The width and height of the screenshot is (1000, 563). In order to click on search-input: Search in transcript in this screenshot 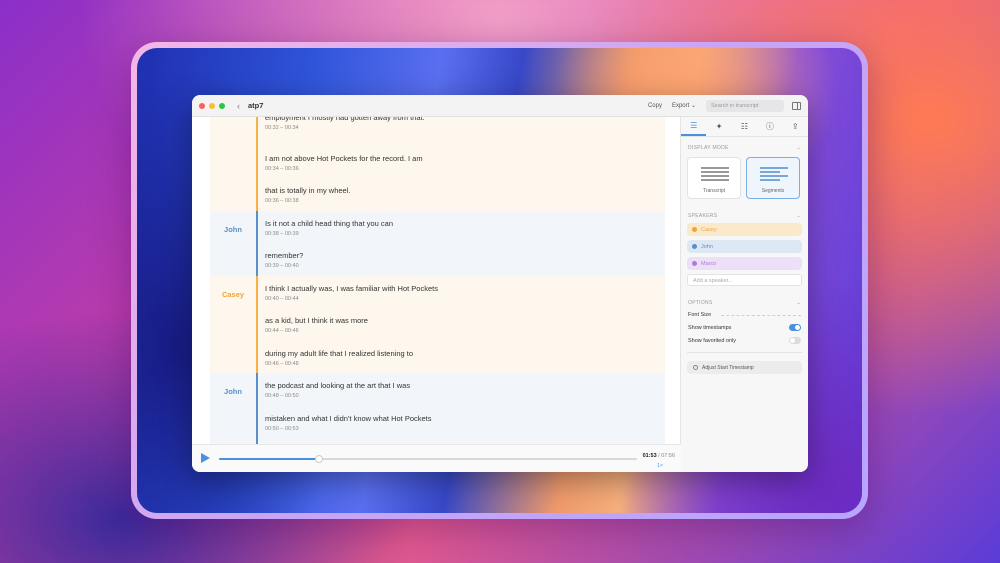, I will do `click(745, 105)`.